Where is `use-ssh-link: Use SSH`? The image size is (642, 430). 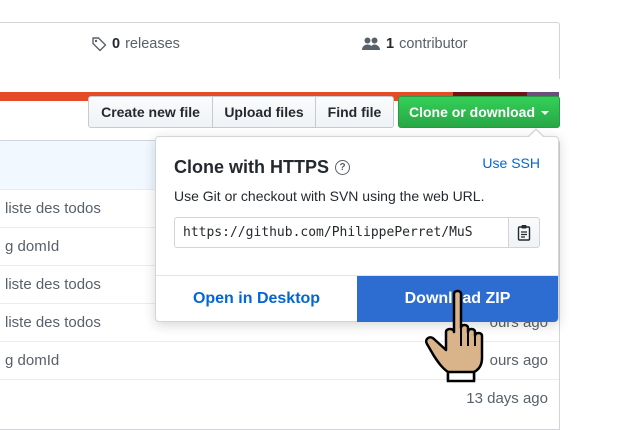 use-ssh-link: Use SSH is located at coordinates (511, 163).